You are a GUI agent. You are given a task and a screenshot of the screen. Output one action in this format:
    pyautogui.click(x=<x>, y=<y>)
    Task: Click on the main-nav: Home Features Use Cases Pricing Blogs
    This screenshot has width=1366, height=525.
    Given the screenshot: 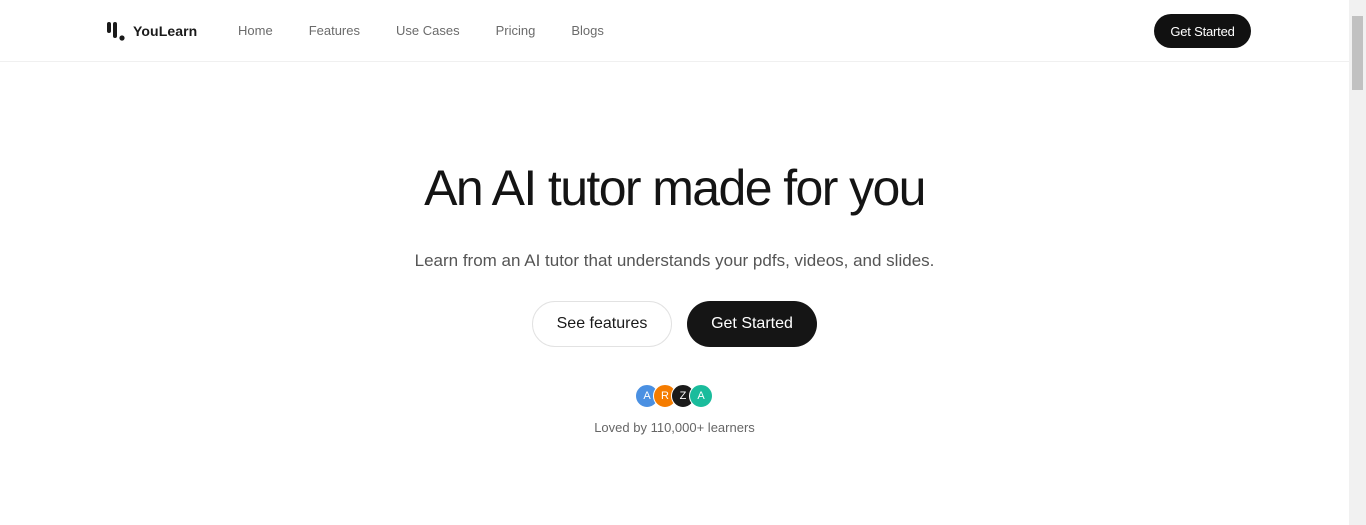 What is the action you would take?
    pyautogui.click(x=439, y=30)
    